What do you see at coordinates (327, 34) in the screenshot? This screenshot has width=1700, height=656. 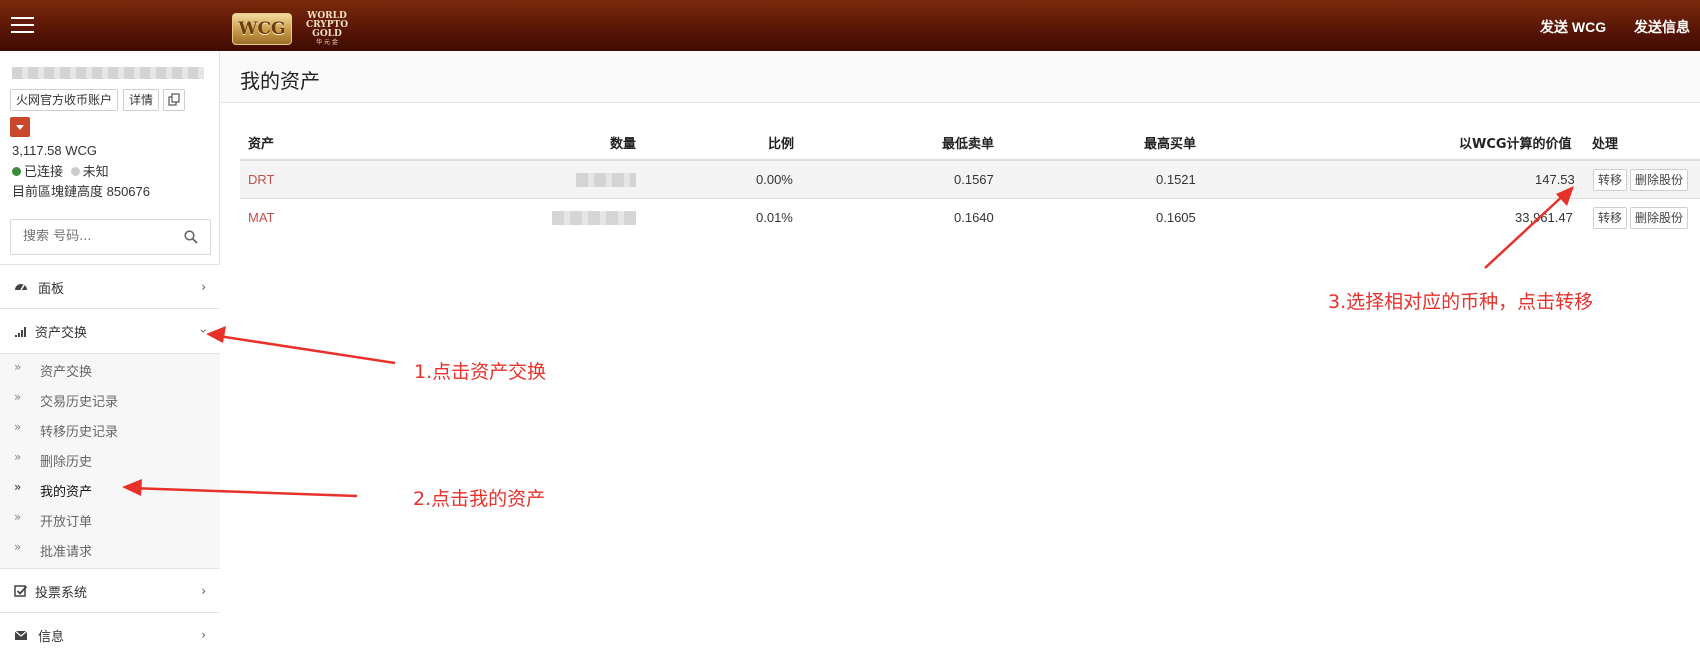 I see `logo-line-3: GOLD` at bounding box center [327, 34].